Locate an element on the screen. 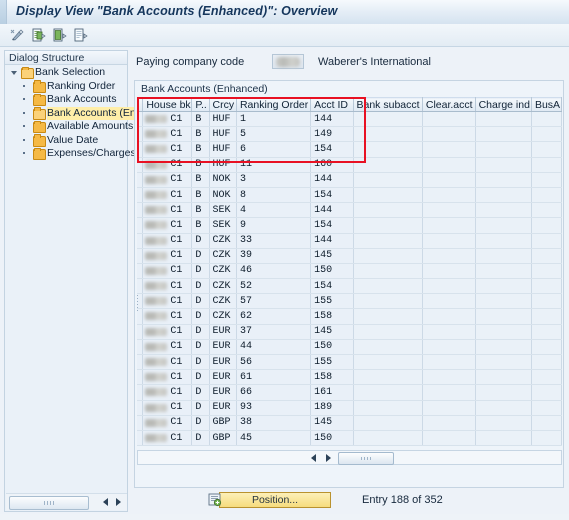  grid-scrollbar-thumb is located at coordinates (366, 458).